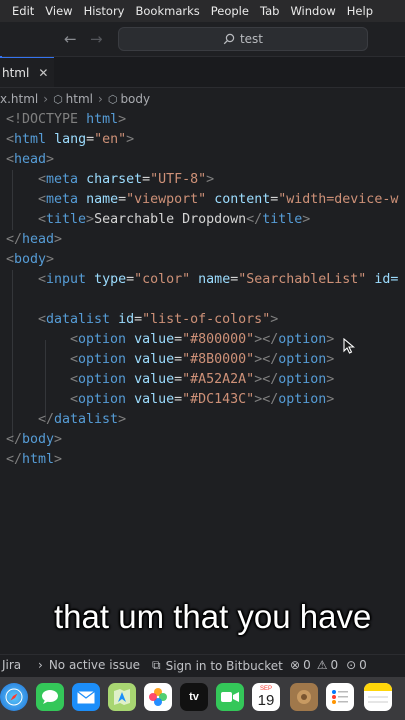 This screenshot has width=405, height=720. Describe the element at coordinates (363, 665) in the screenshot. I see `other-count: 0` at that location.